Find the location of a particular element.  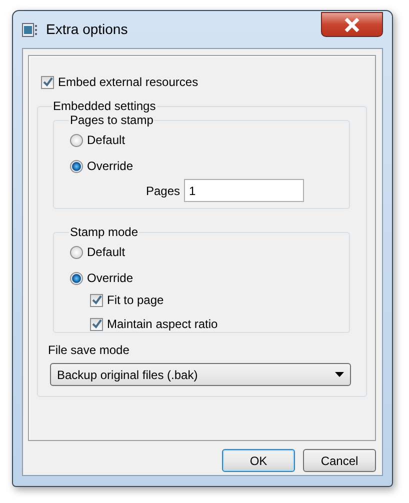

pages-field: 1 is located at coordinates (244, 190).